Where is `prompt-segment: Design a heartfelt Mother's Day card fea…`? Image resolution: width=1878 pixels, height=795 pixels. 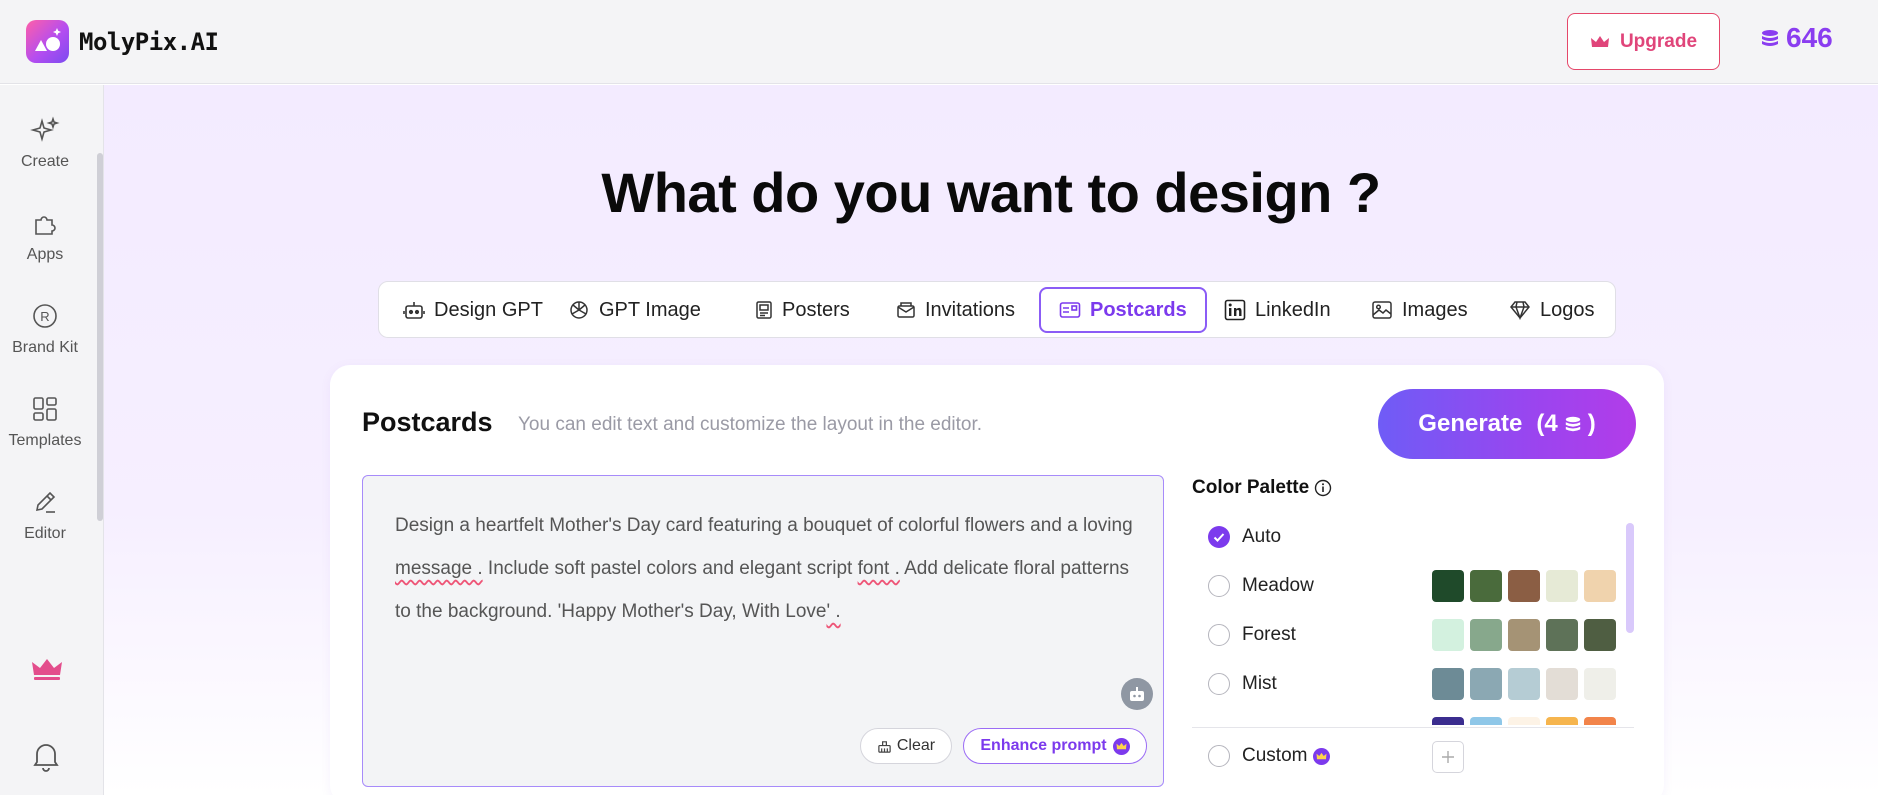 prompt-segment: Design a heartfelt Mother's Day card fea… is located at coordinates (764, 525).